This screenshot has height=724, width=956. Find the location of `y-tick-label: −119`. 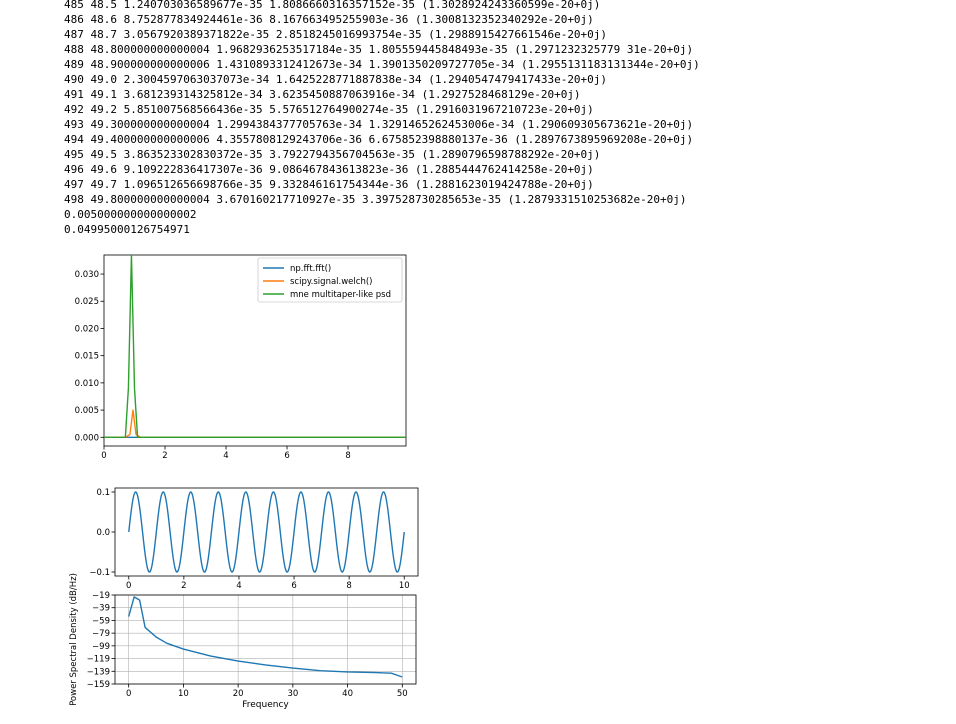

y-tick-label: −119 is located at coordinates (98, 660).